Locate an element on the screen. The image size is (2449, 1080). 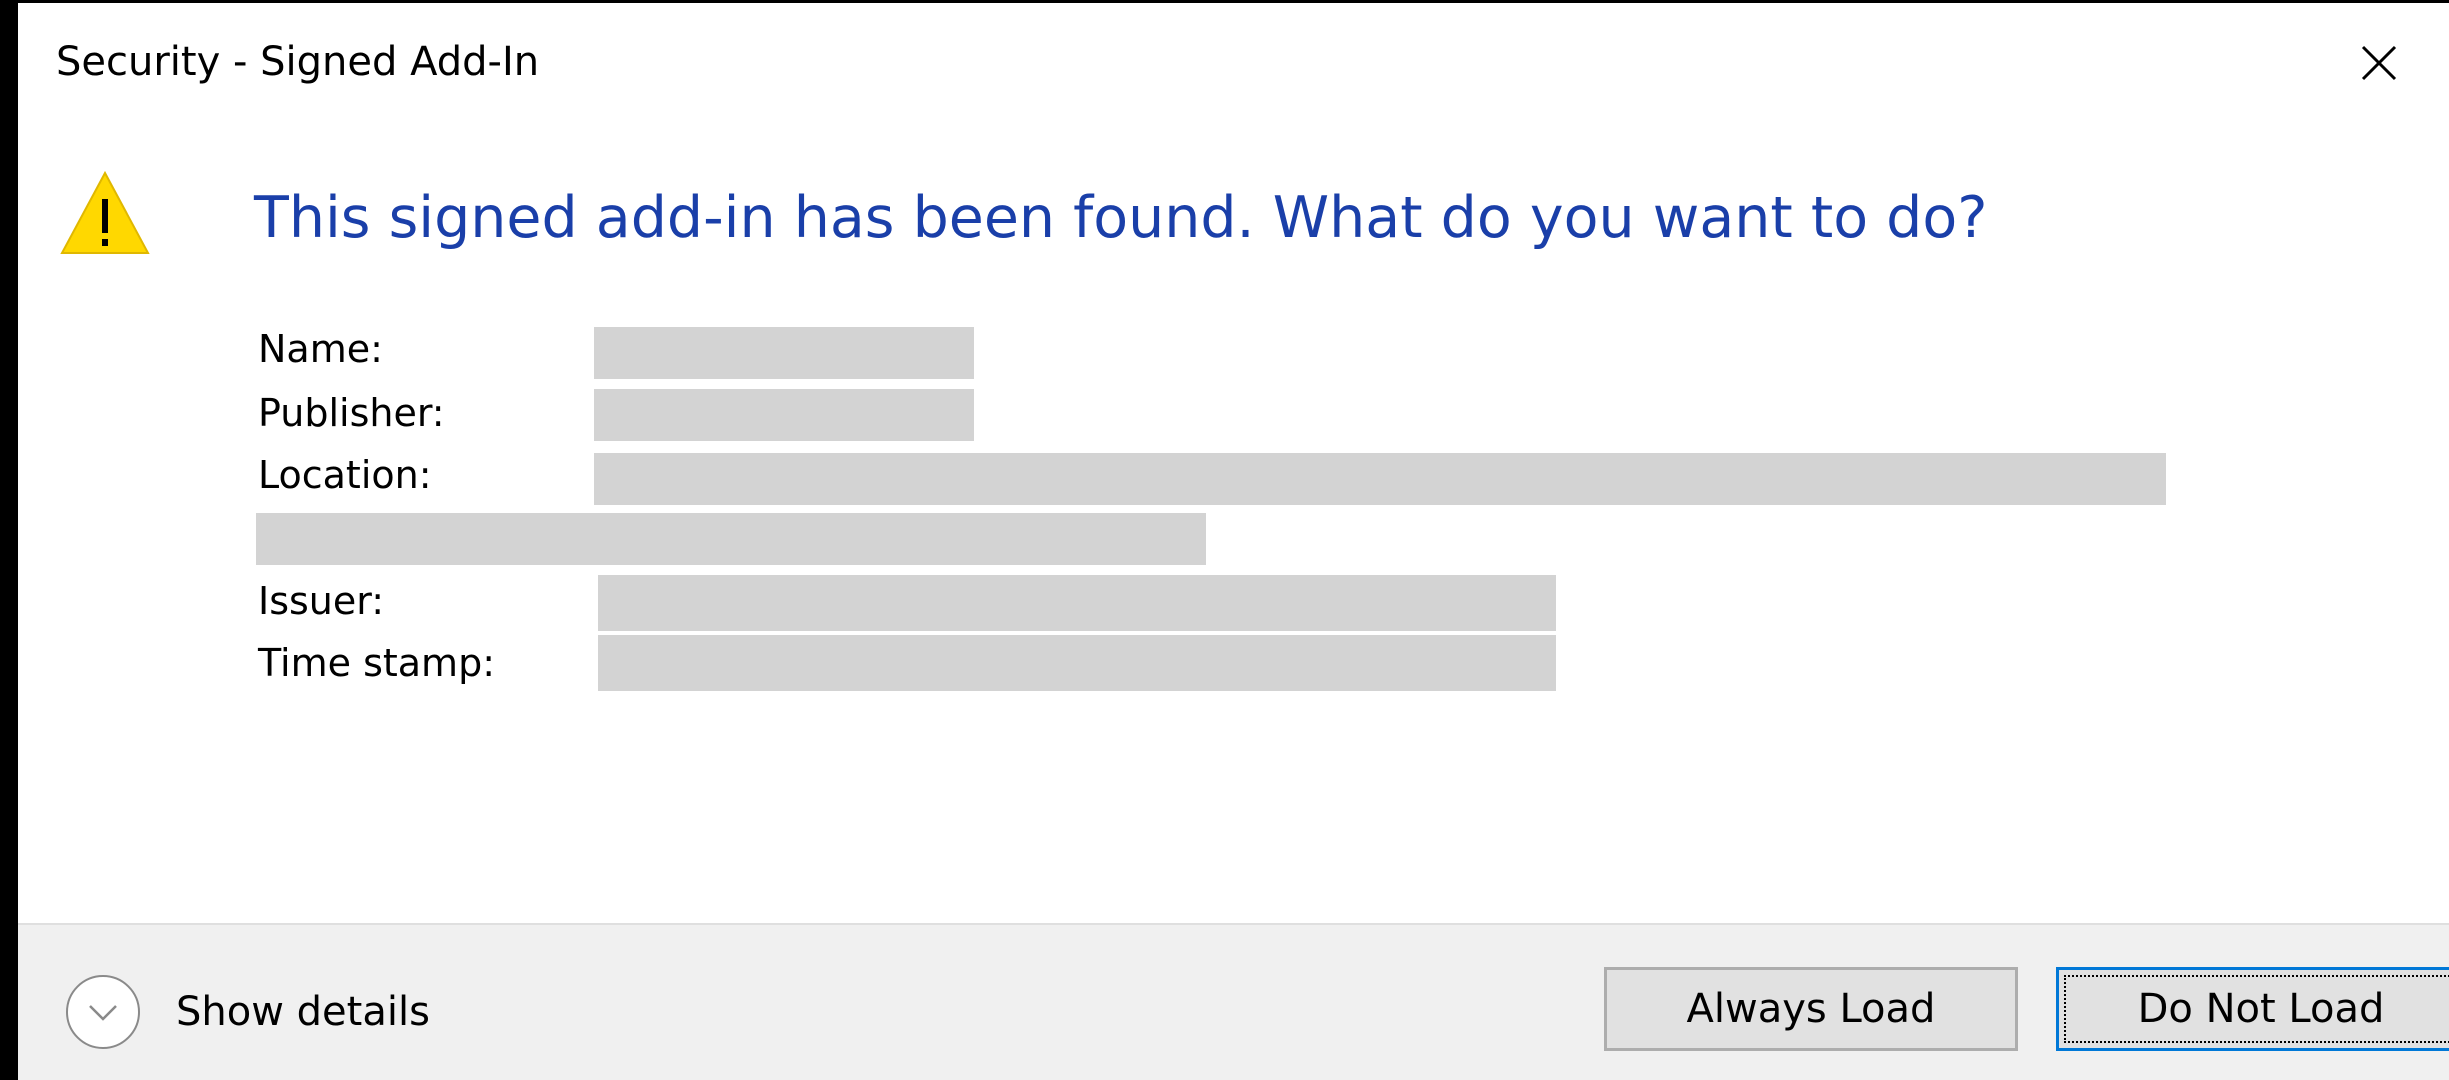
do-not-load-button: Do Not Load is located at coordinates (2252, 1009).